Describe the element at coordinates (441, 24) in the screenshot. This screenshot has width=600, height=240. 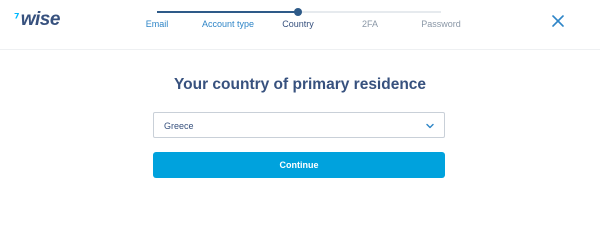
I see `step-password: Password` at that location.